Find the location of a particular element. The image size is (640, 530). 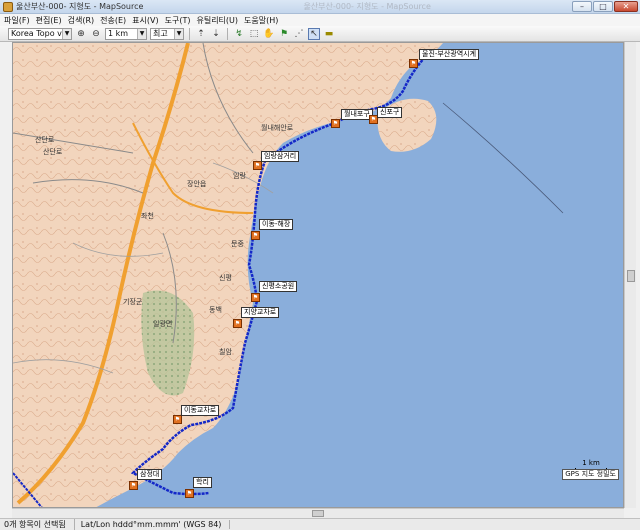

vertical-scrollbar is located at coordinates (630, 275).